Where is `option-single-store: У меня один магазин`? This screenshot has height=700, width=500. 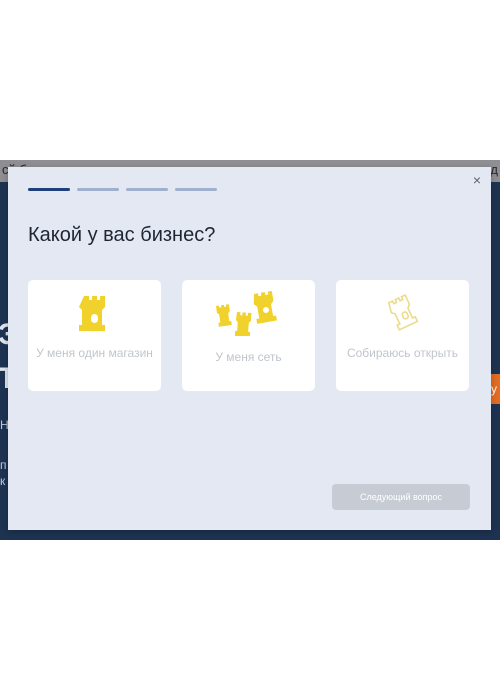 option-single-store: У меня один магазин is located at coordinates (94, 335).